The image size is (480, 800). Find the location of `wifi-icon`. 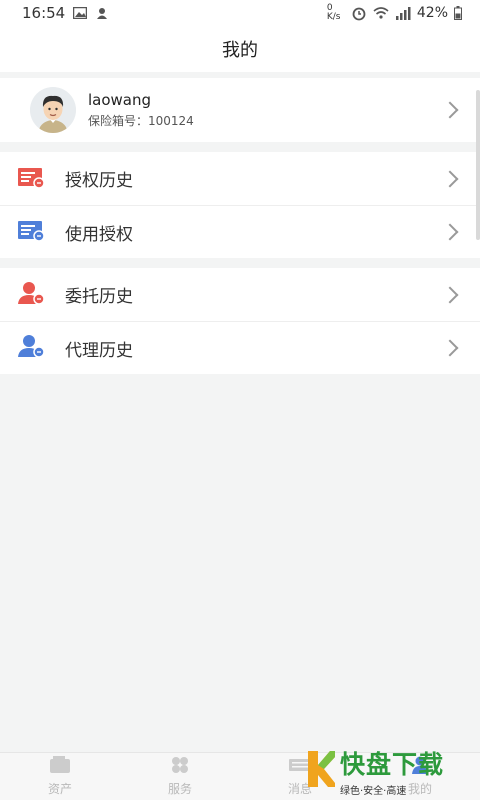

wifi-icon is located at coordinates (381, 13).